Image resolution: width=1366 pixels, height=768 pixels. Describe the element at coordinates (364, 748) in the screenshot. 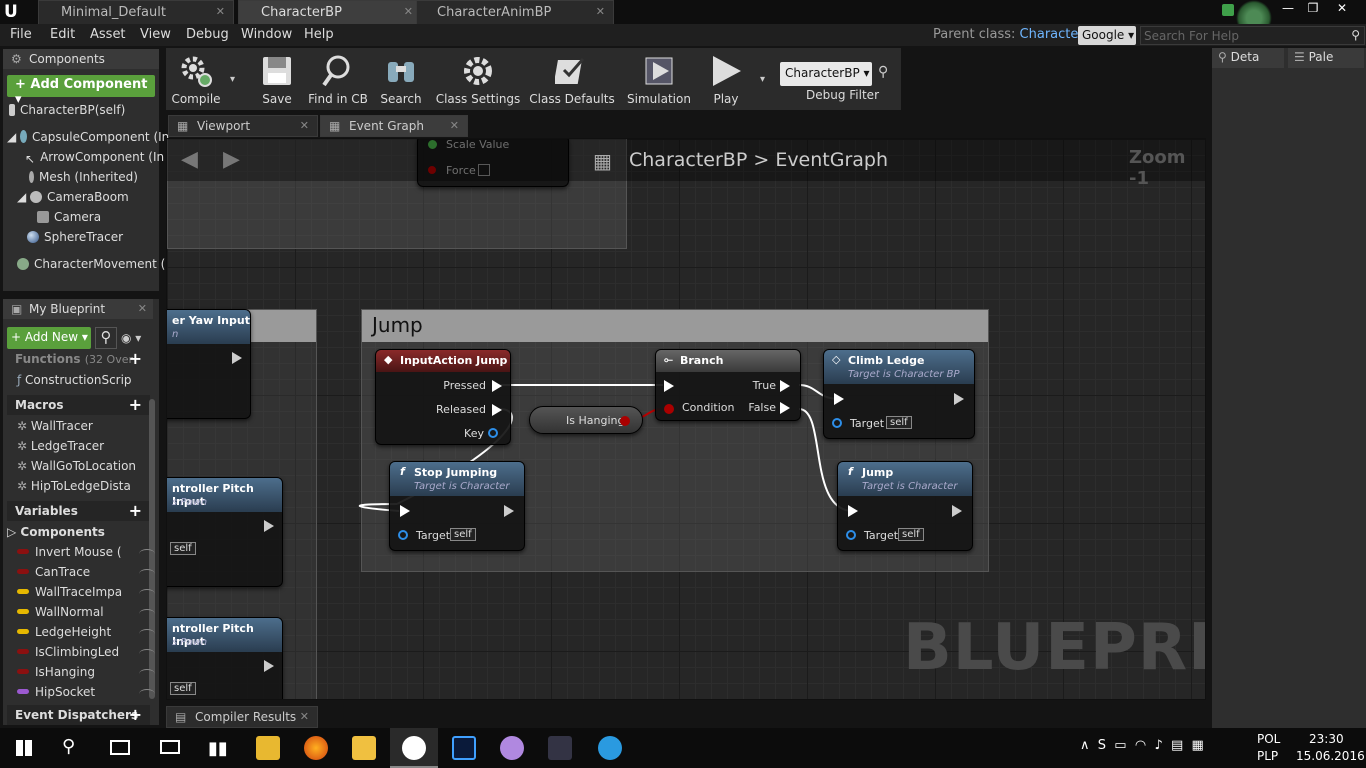

I see `folder-icon` at that location.